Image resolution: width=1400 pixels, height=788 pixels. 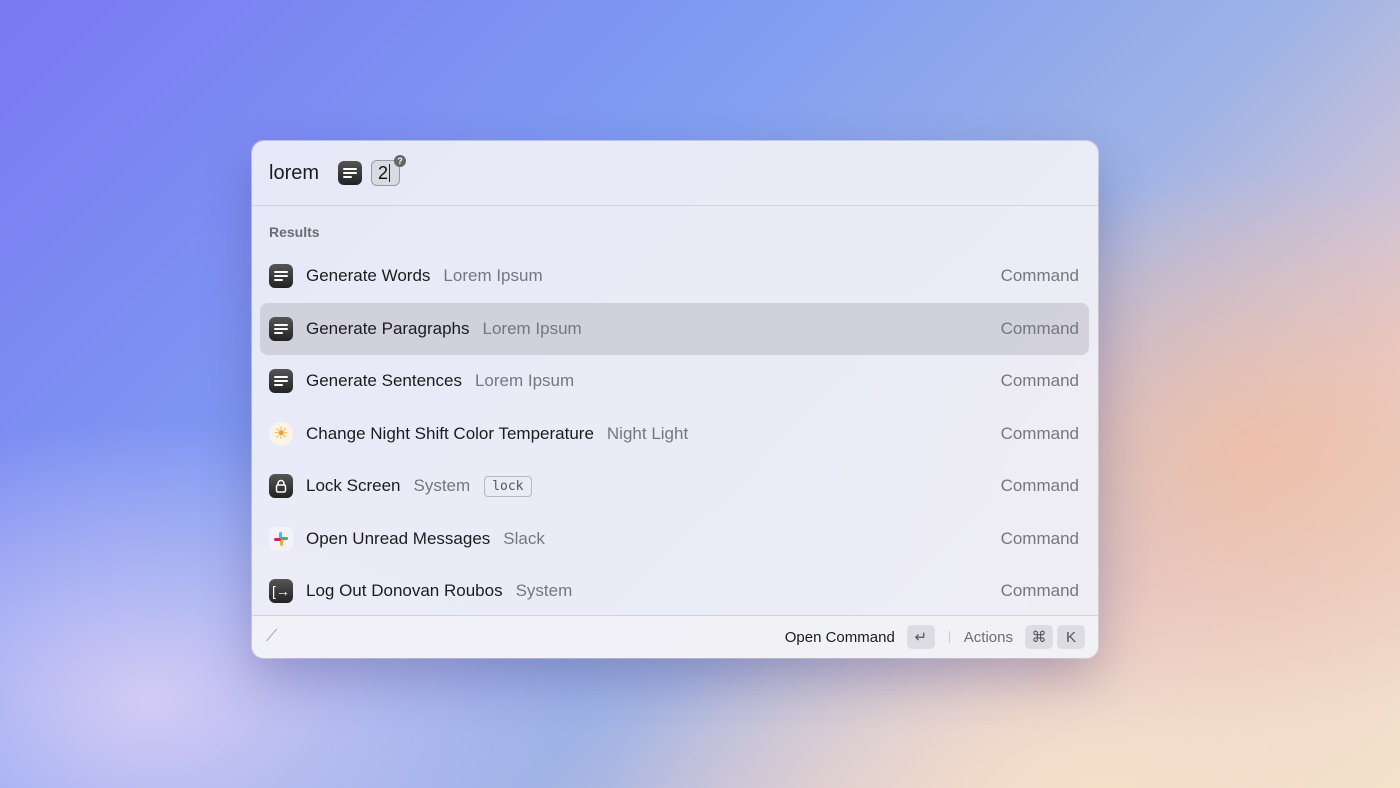 I want to click on argument-input: 2?, so click(x=389, y=170).